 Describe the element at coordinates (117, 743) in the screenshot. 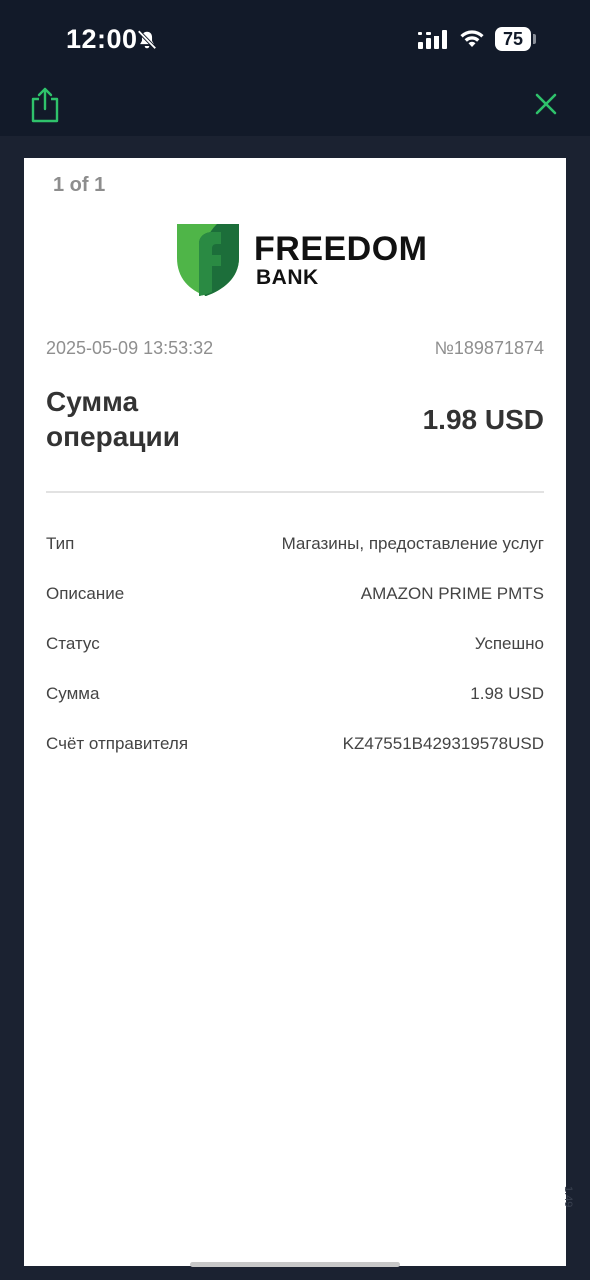

I see `detail-label: Счёт отправителя` at that location.